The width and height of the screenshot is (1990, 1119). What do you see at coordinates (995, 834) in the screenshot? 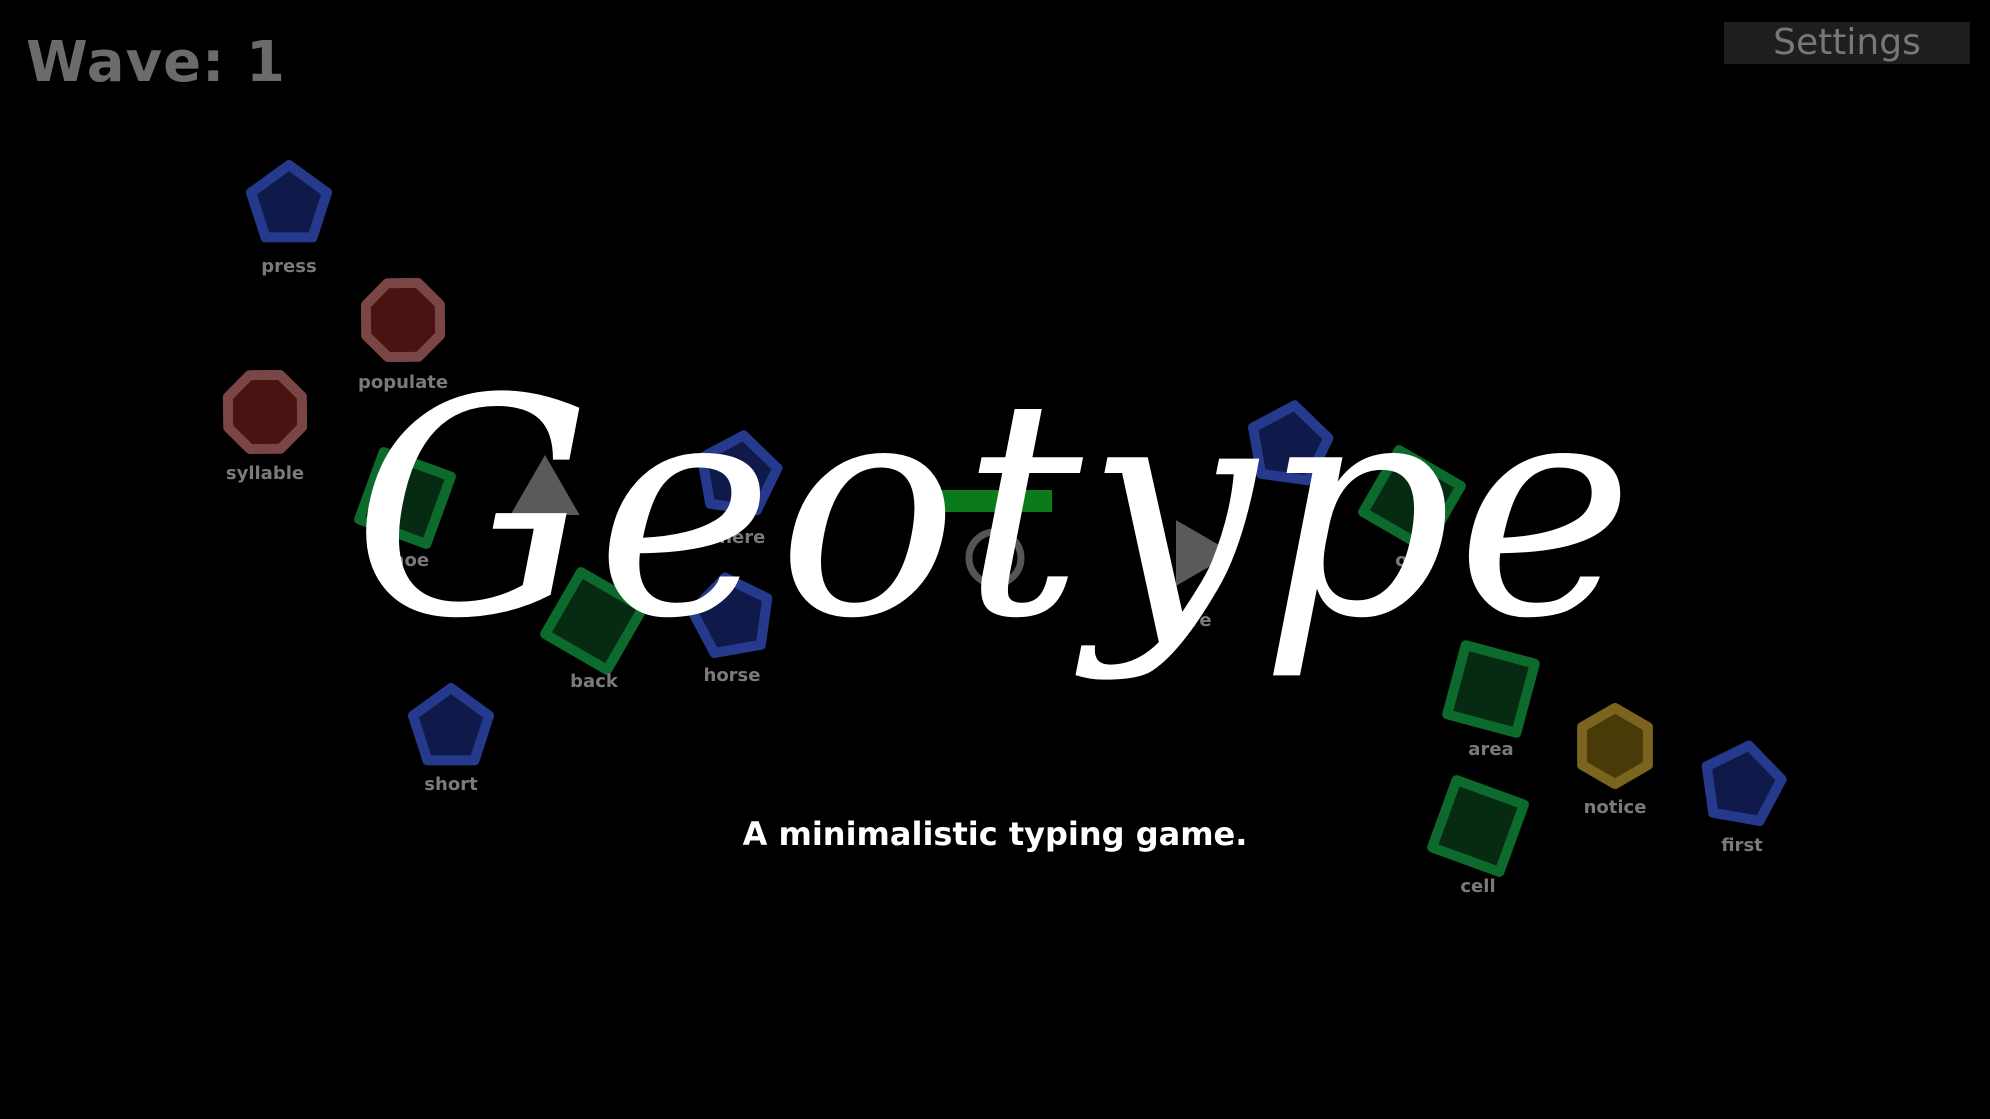
I see `game-subtitle: A minimalistic typing game.` at bounding box center [995, 834].